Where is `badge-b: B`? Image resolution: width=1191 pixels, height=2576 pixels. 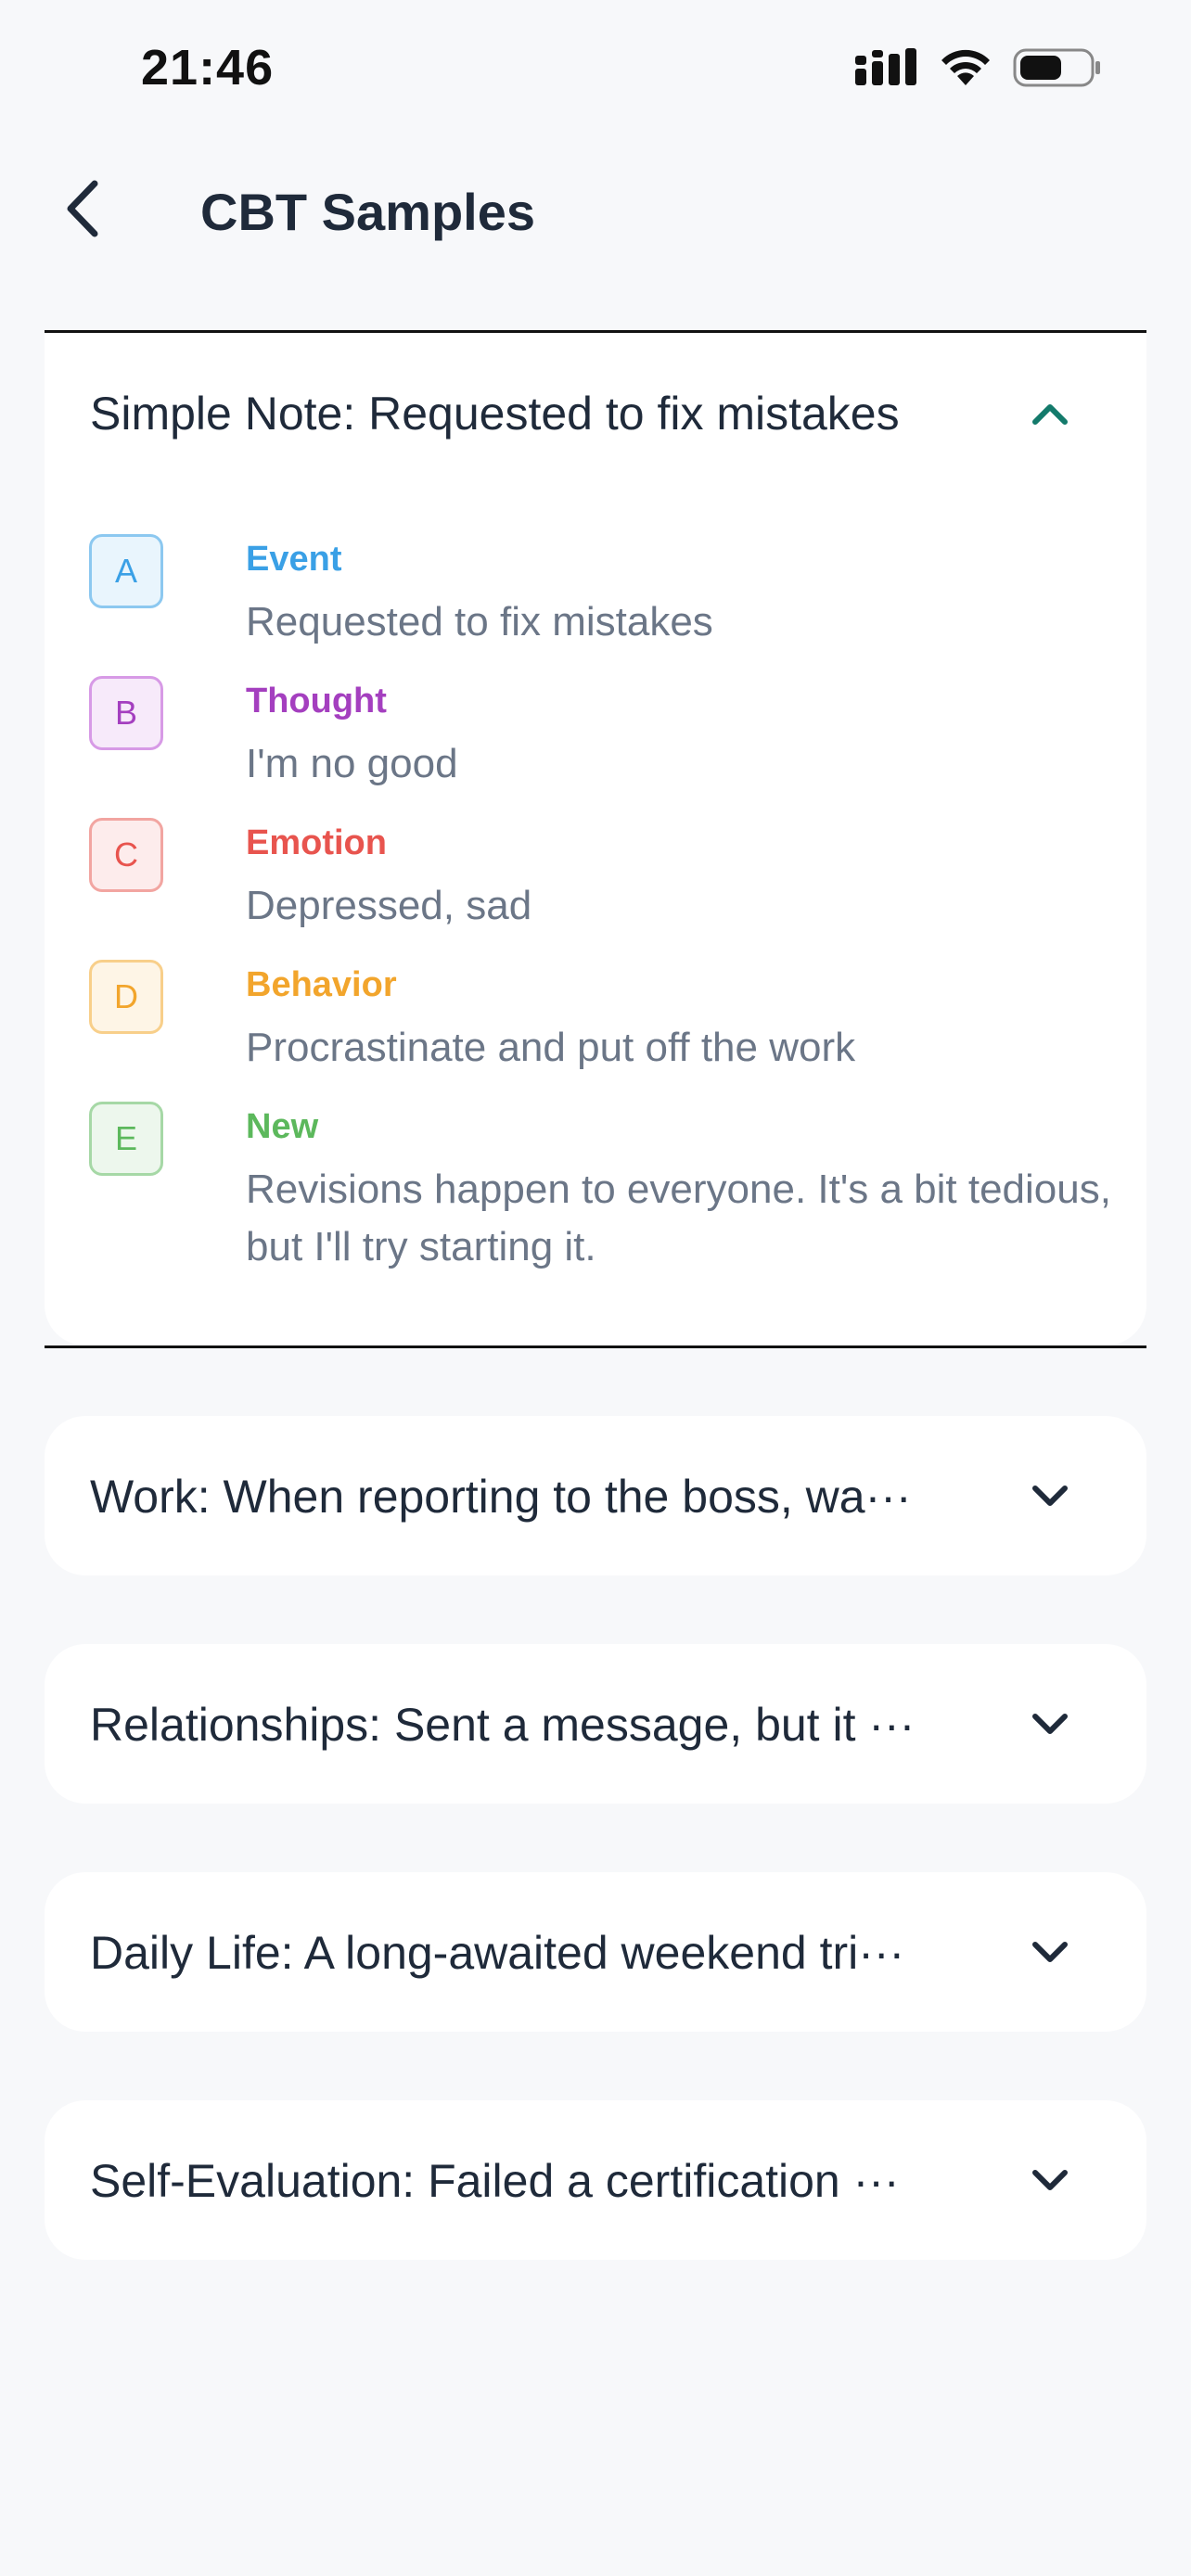
badge-b: B is located at coordinates (126, 713).